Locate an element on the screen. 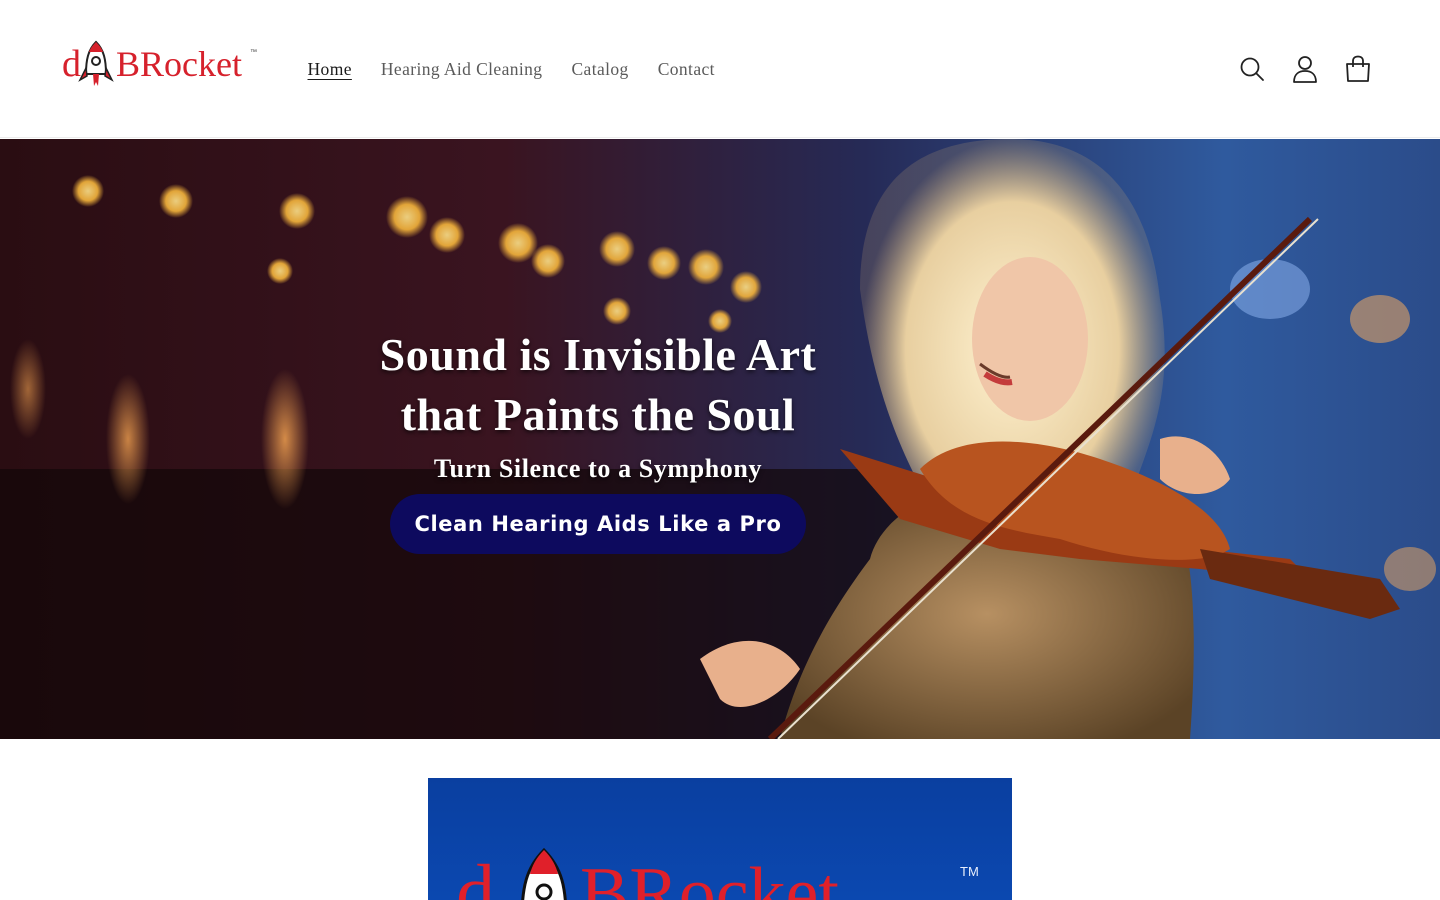  cart-icon is located at coordinates (1357, 68).